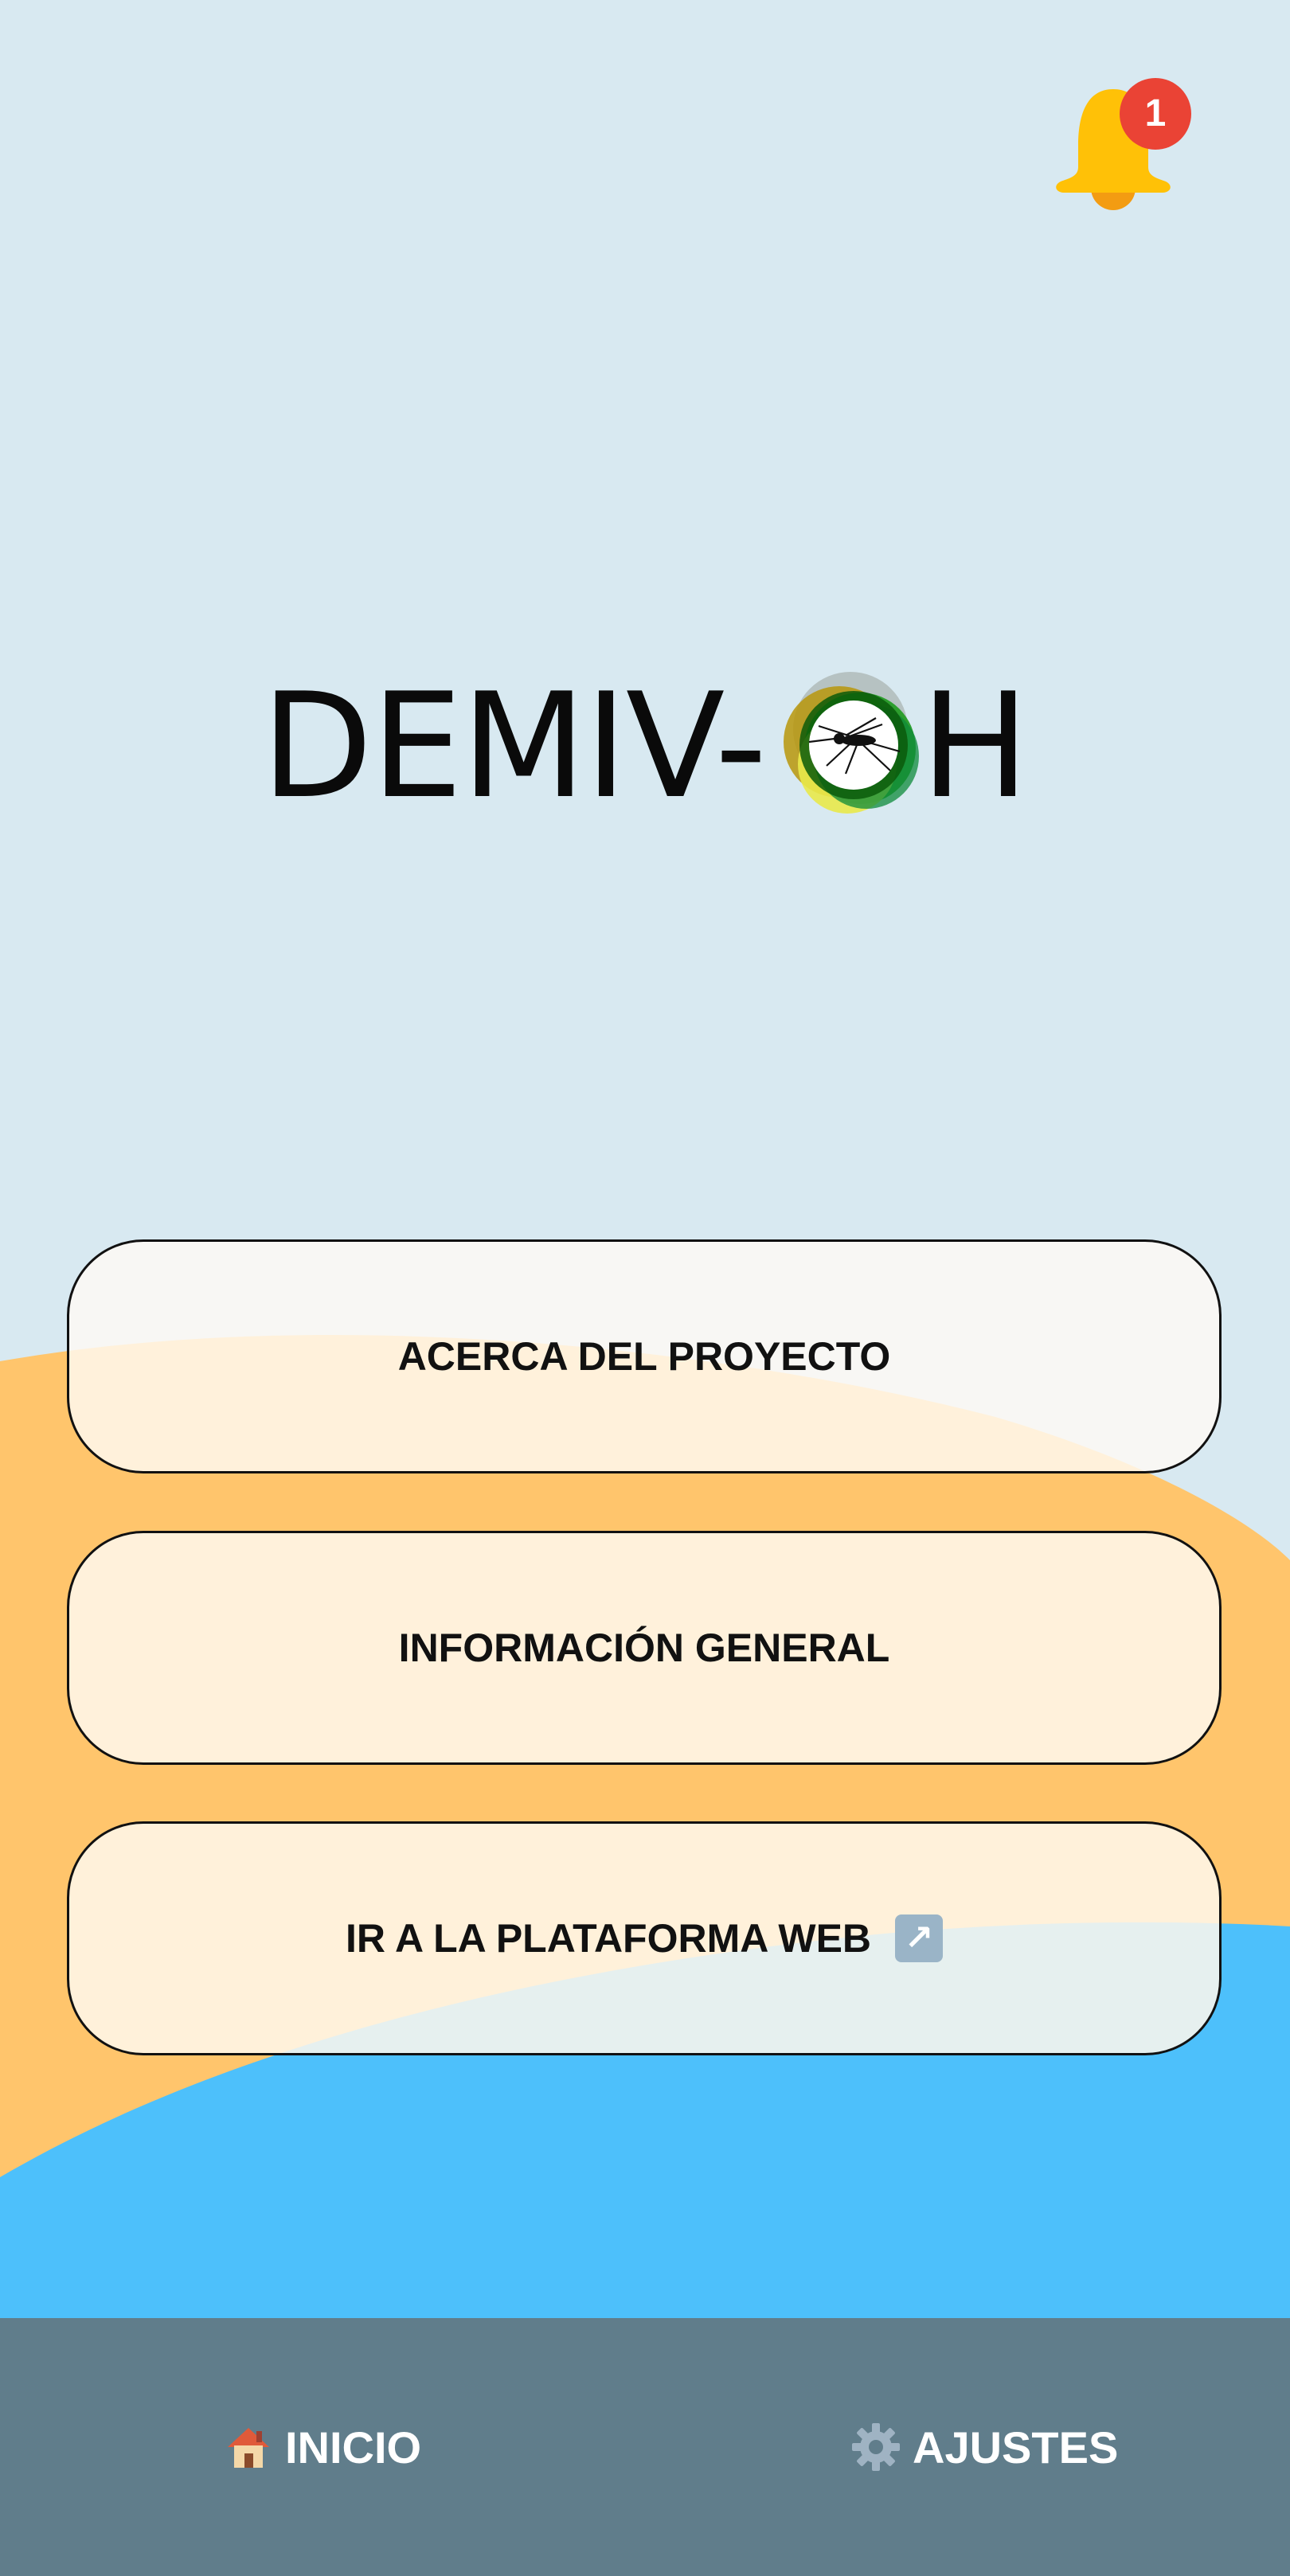 This screenshot has height=2576, width=1290. I want to click on nav-settings-label: AJUSTES, so click(1016, 2447).